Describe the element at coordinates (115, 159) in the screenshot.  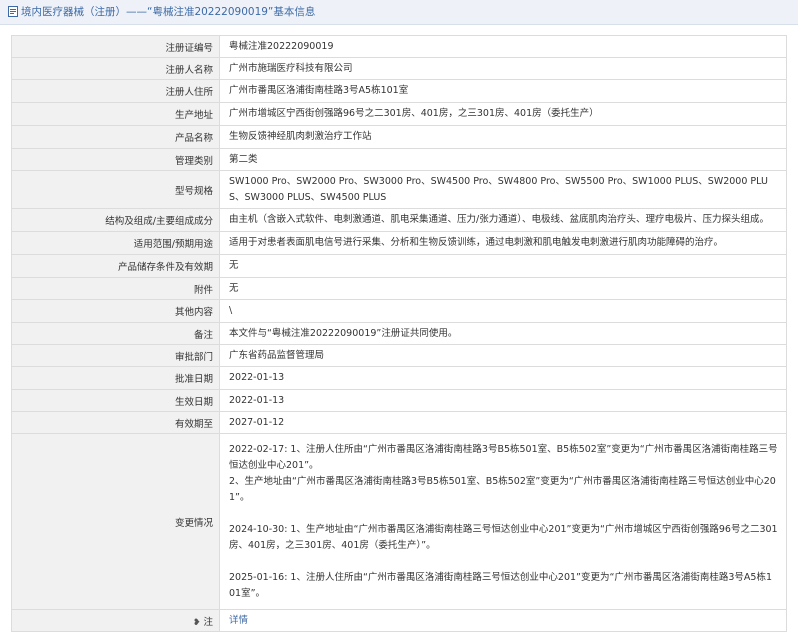
I see `field-label: 管理类别` at that location.